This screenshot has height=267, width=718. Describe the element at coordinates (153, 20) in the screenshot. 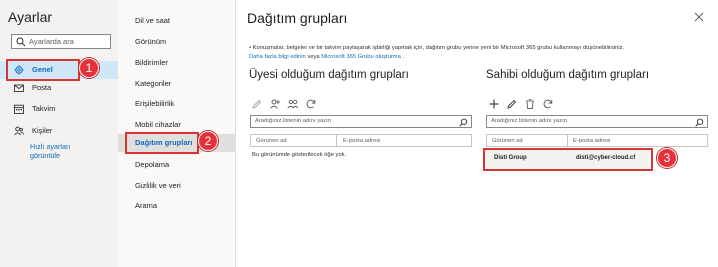

I see `category-label: Dil ve saat` at that location.